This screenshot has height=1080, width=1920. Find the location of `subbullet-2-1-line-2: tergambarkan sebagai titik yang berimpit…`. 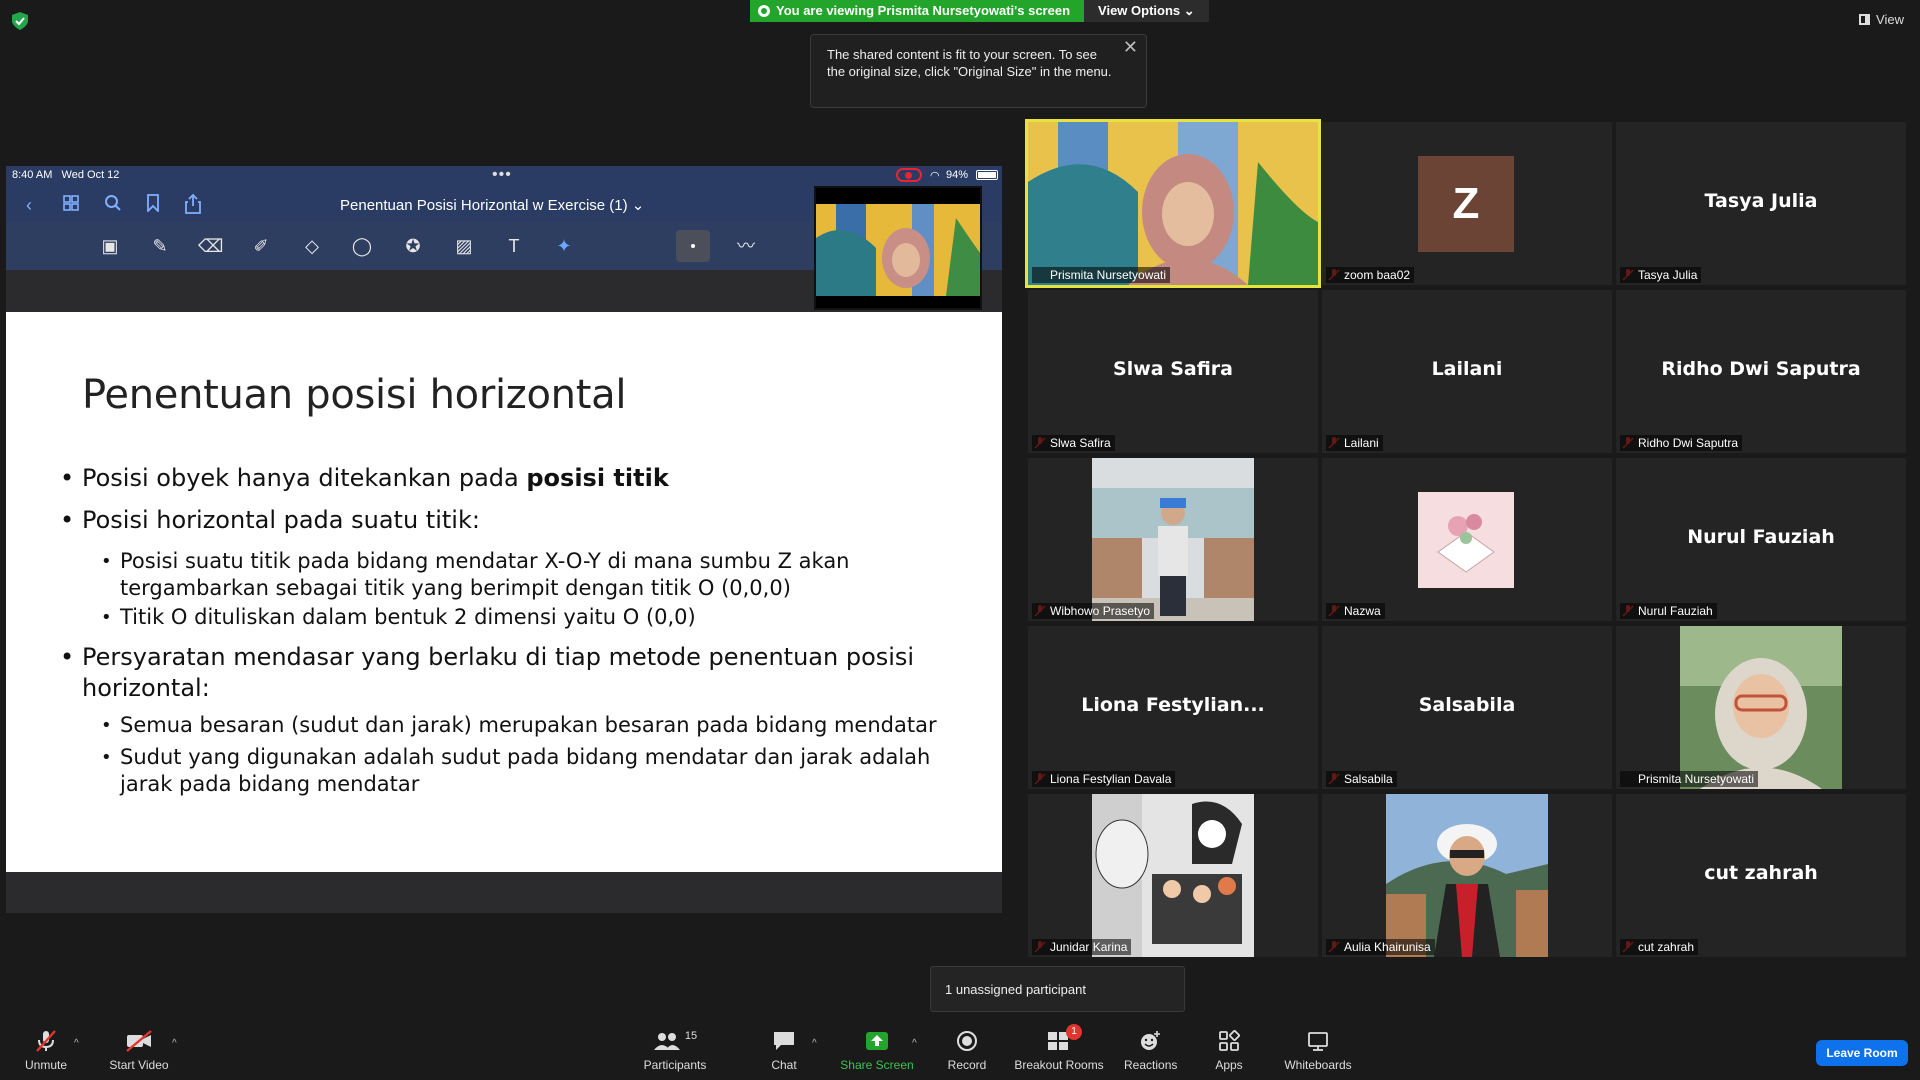

subbullet-2-1-line-2: tergambarkan sebagai titik yang berimpit… is located at coordinates (455, 588).